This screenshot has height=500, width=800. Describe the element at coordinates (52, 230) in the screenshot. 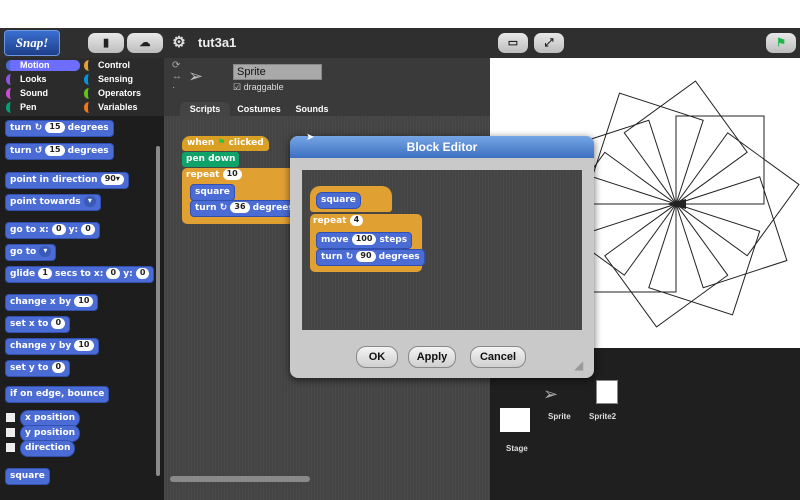

I see `go-to-xy-block: go to x: 0 y: 0` at that location.